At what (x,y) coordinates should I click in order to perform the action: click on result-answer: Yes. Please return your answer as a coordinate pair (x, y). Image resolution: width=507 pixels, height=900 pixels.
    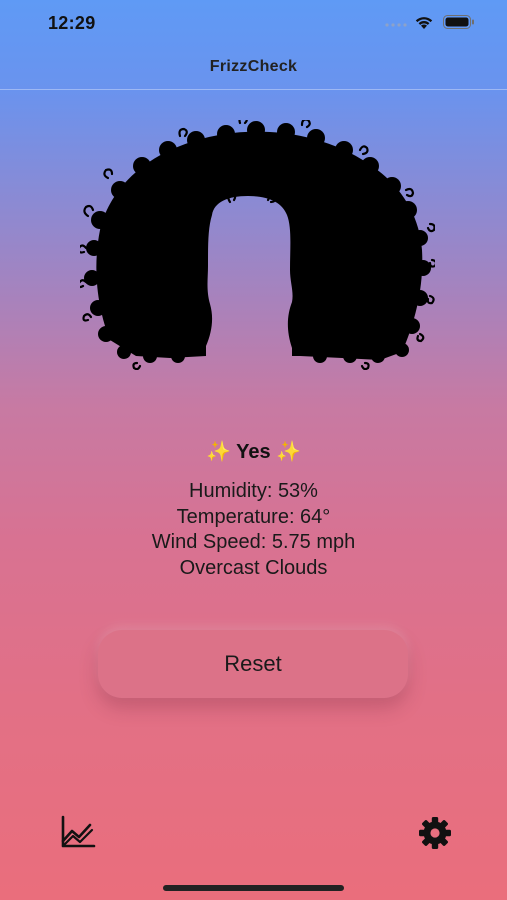
    Looking at the image, I should click on (253, 452).